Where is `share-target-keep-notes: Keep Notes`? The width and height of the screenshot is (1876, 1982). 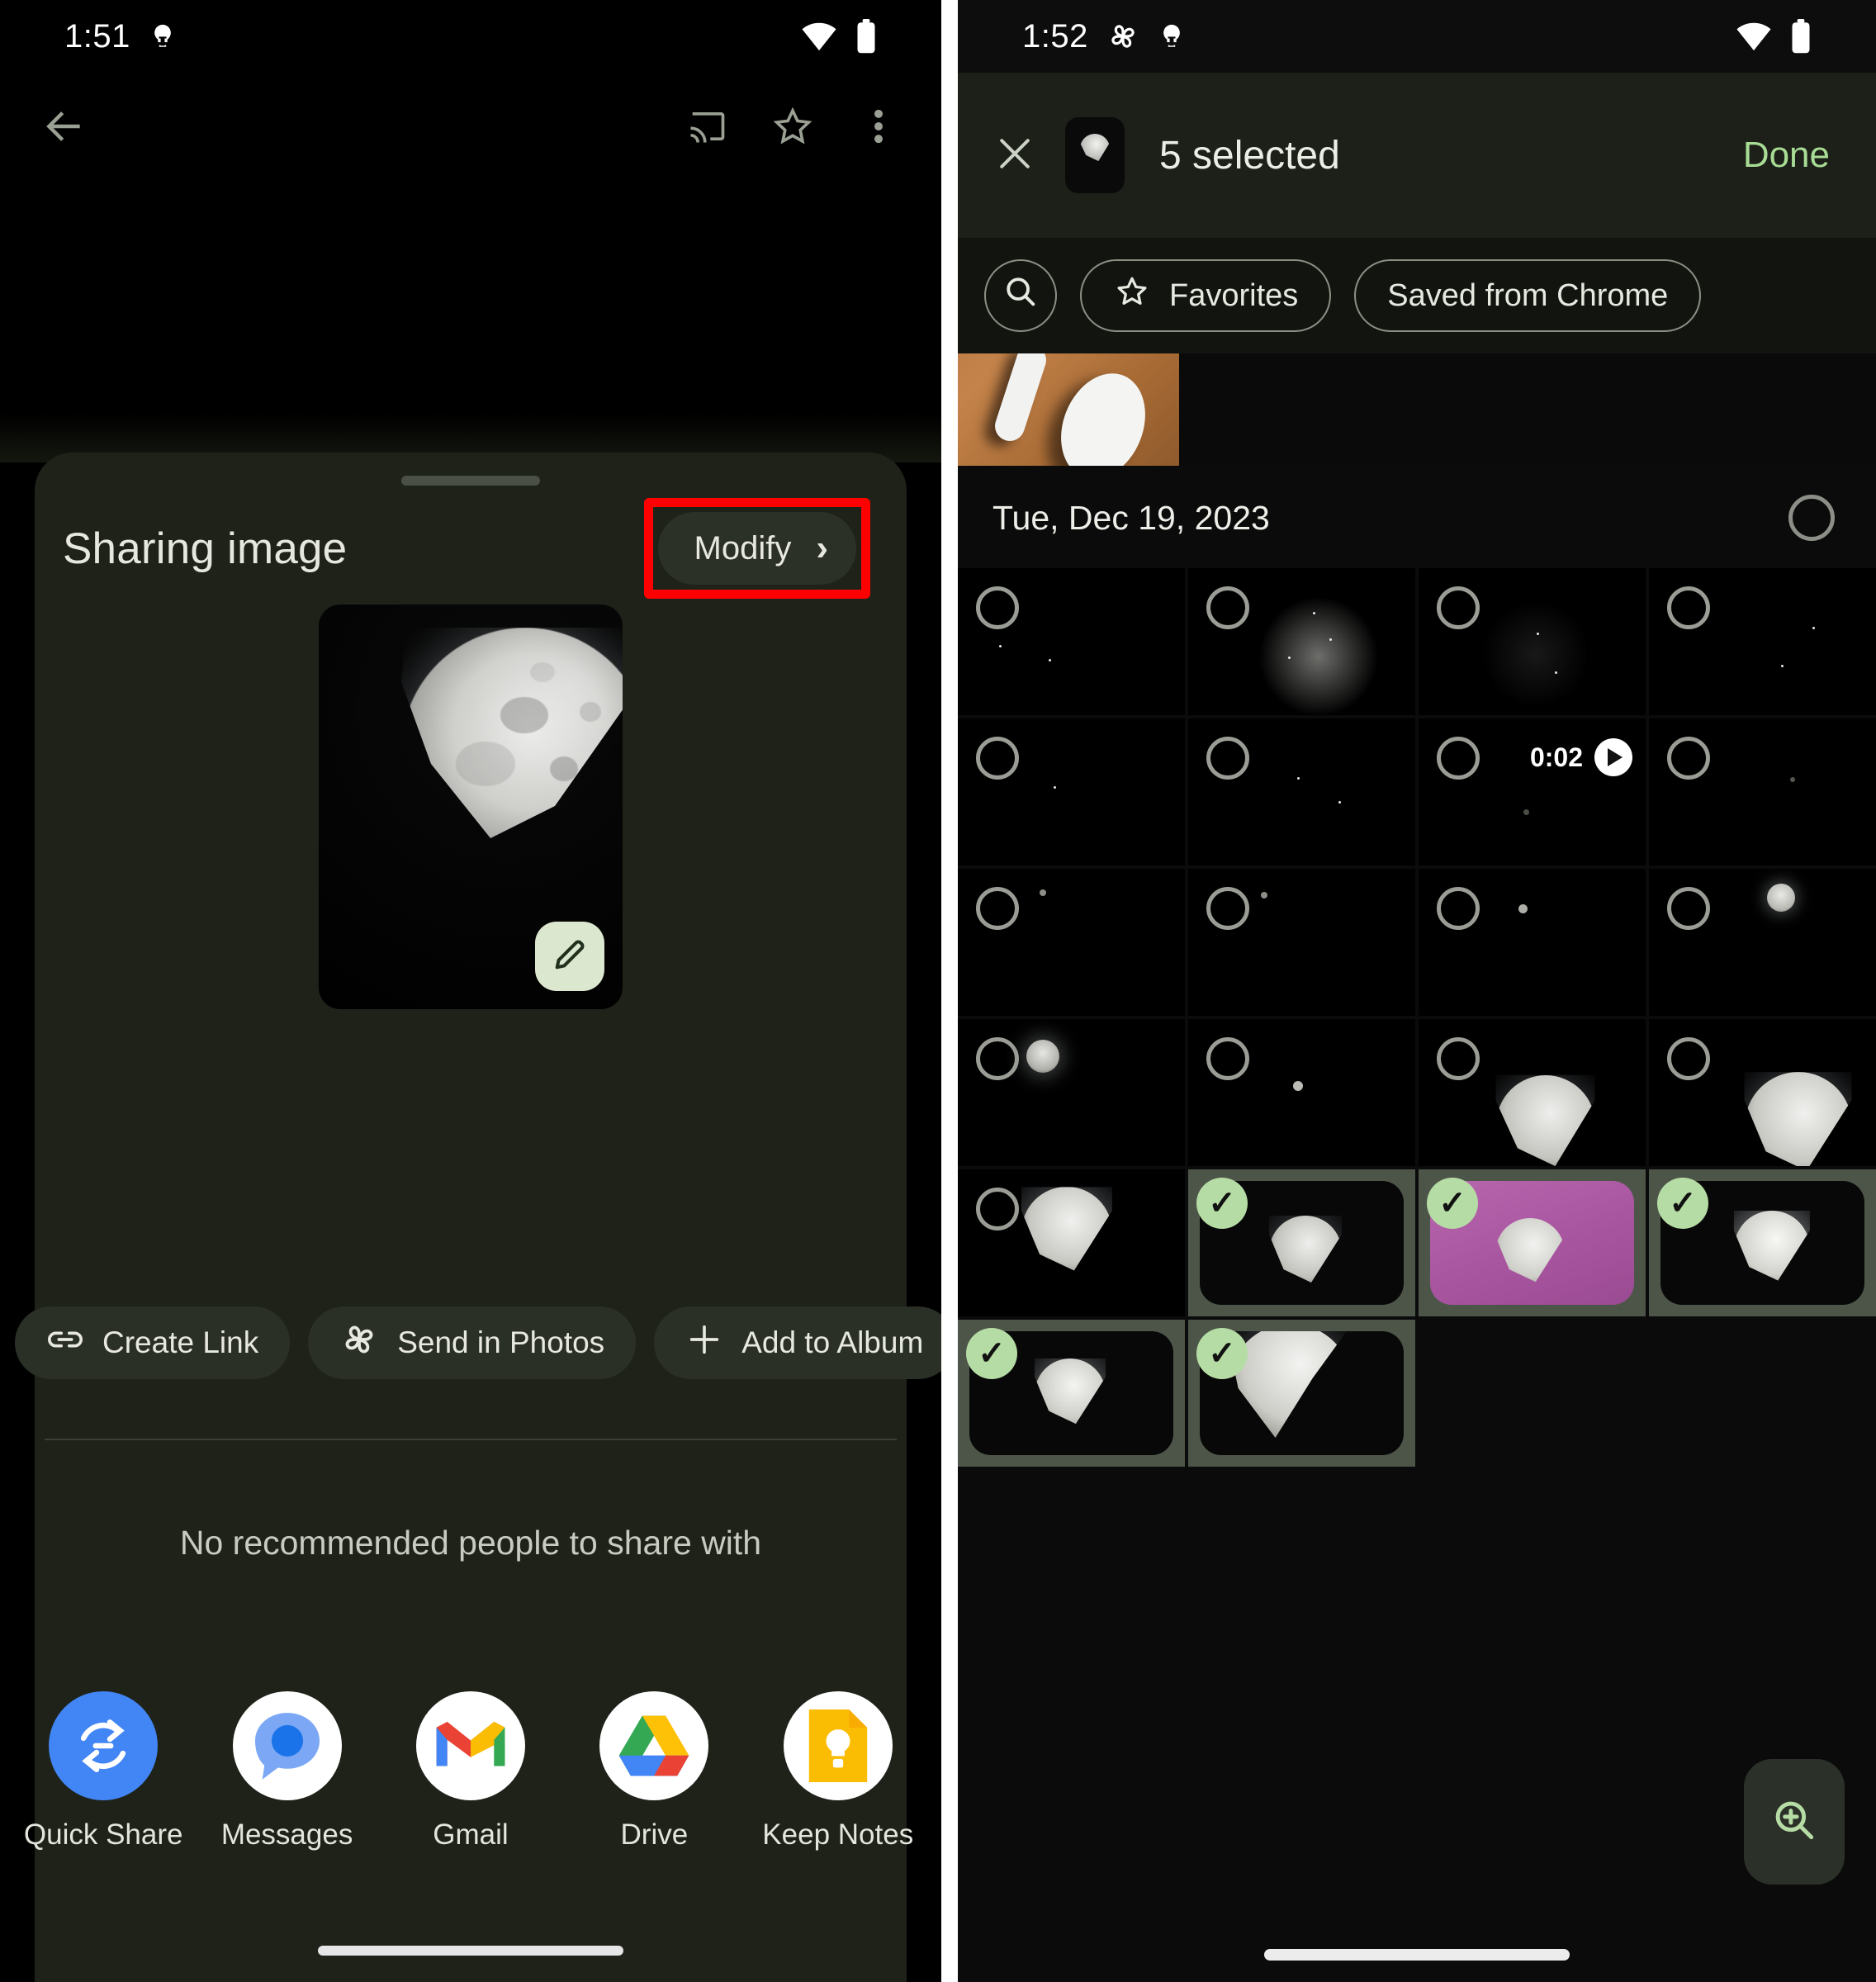
share-target-keep-notes: Keep Notes is located at coordinates (838, 1771).